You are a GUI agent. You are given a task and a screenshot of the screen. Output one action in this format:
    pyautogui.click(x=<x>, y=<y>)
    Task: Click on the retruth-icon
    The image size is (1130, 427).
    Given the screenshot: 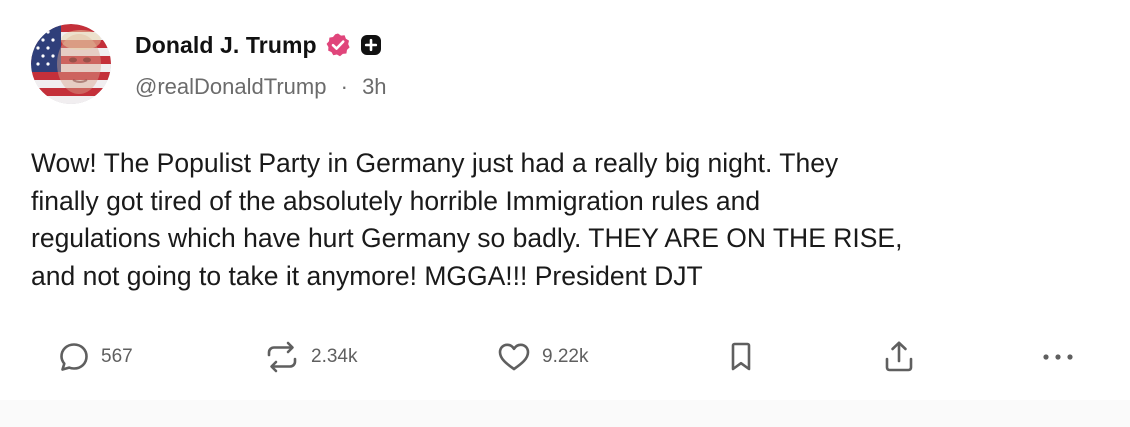 What is the action you would take?
    pyautogui.click(x=282, y=357)
    